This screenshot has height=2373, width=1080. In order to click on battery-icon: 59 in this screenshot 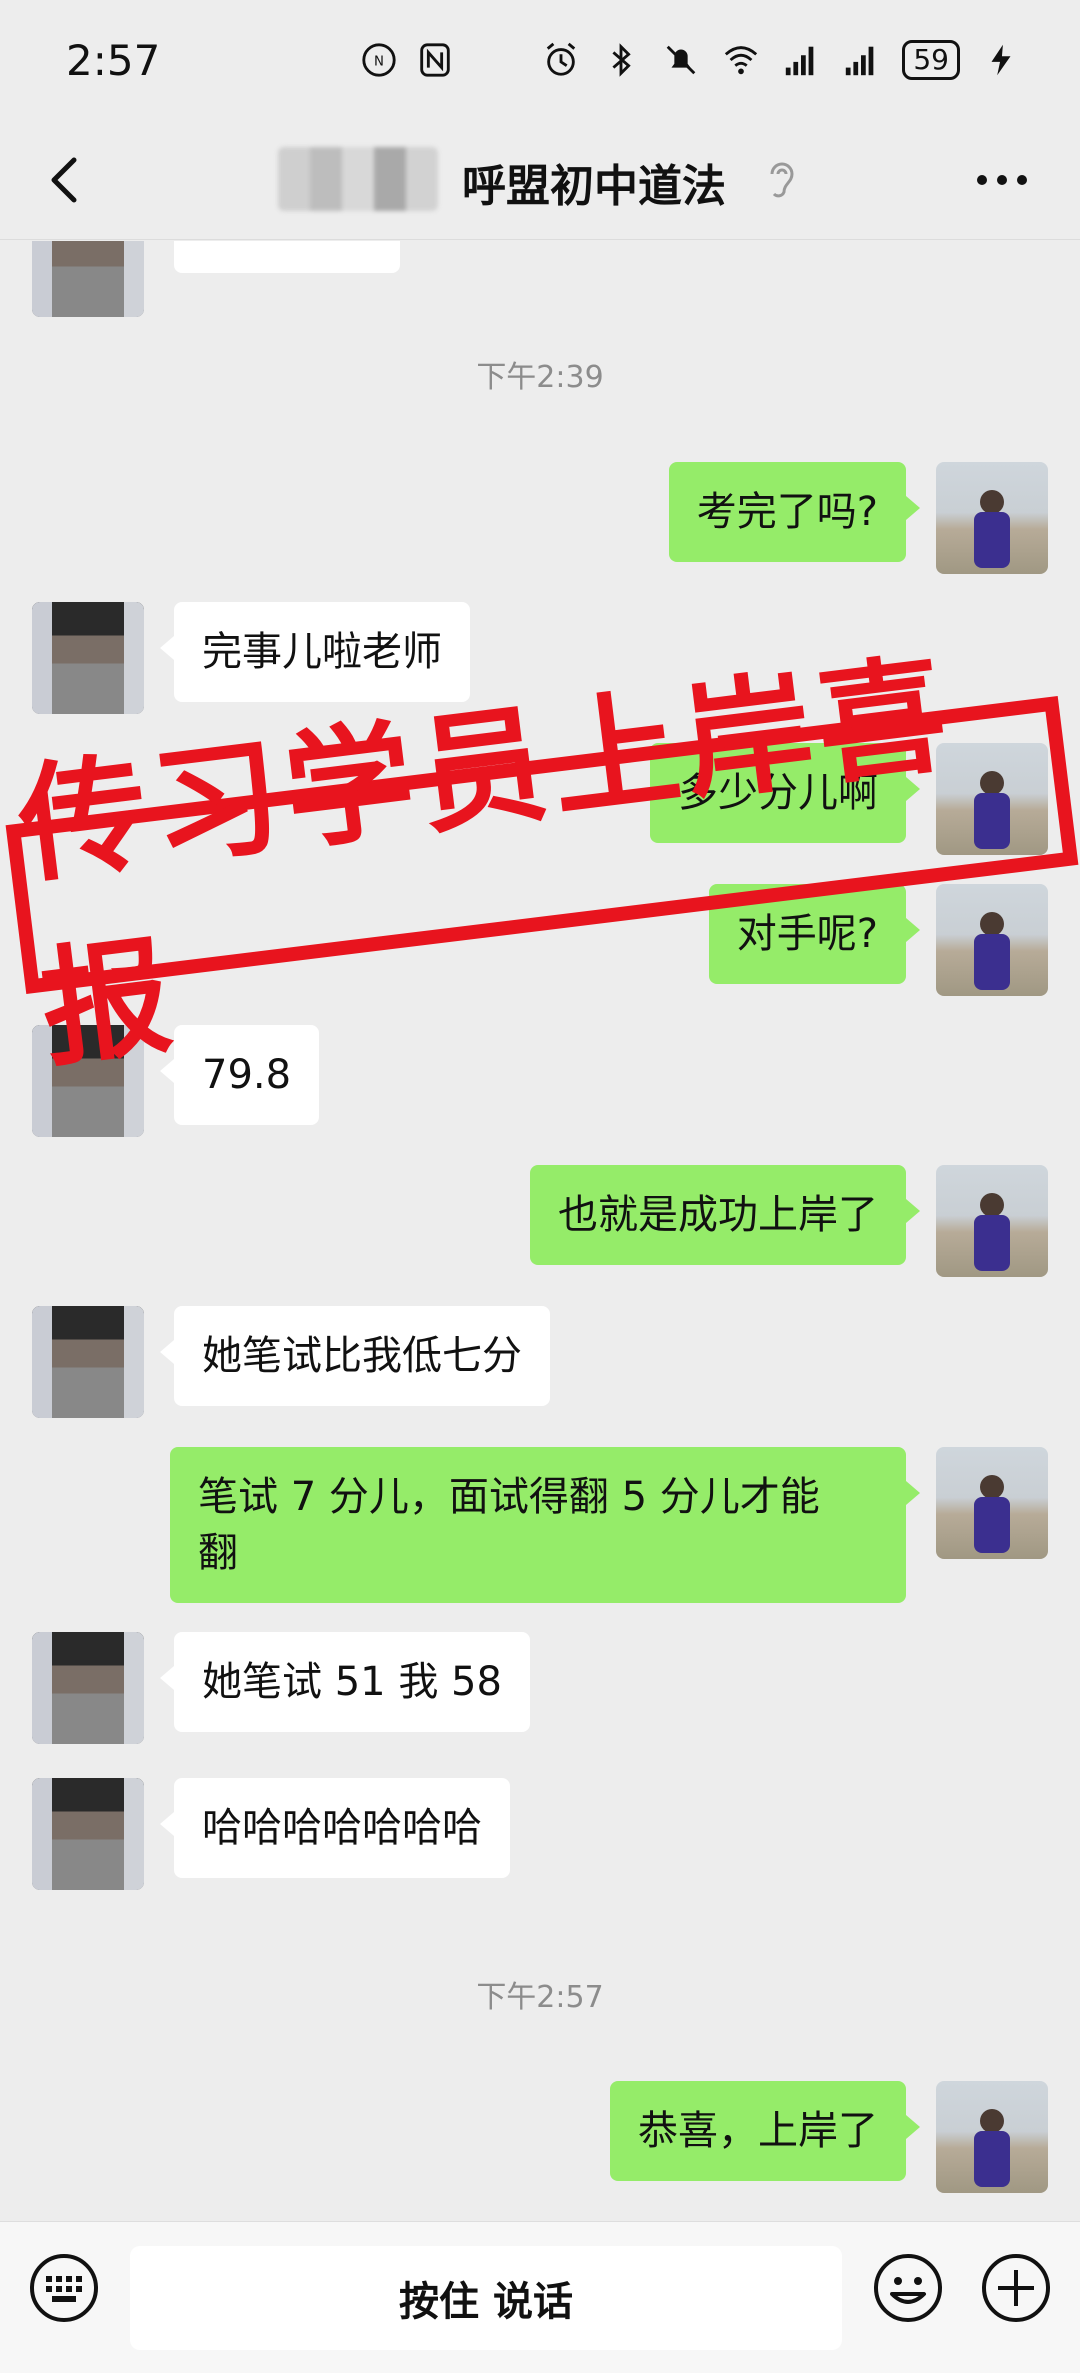, I will do `click(931, 60)`.